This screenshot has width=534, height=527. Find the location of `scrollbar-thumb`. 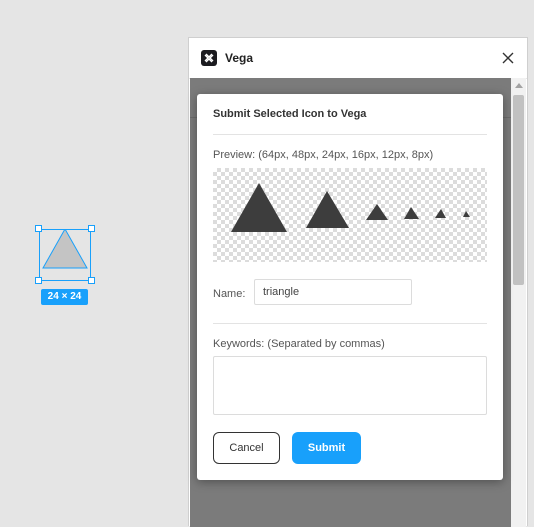

scrollbar-thumb is located at coordinates (518, 190).